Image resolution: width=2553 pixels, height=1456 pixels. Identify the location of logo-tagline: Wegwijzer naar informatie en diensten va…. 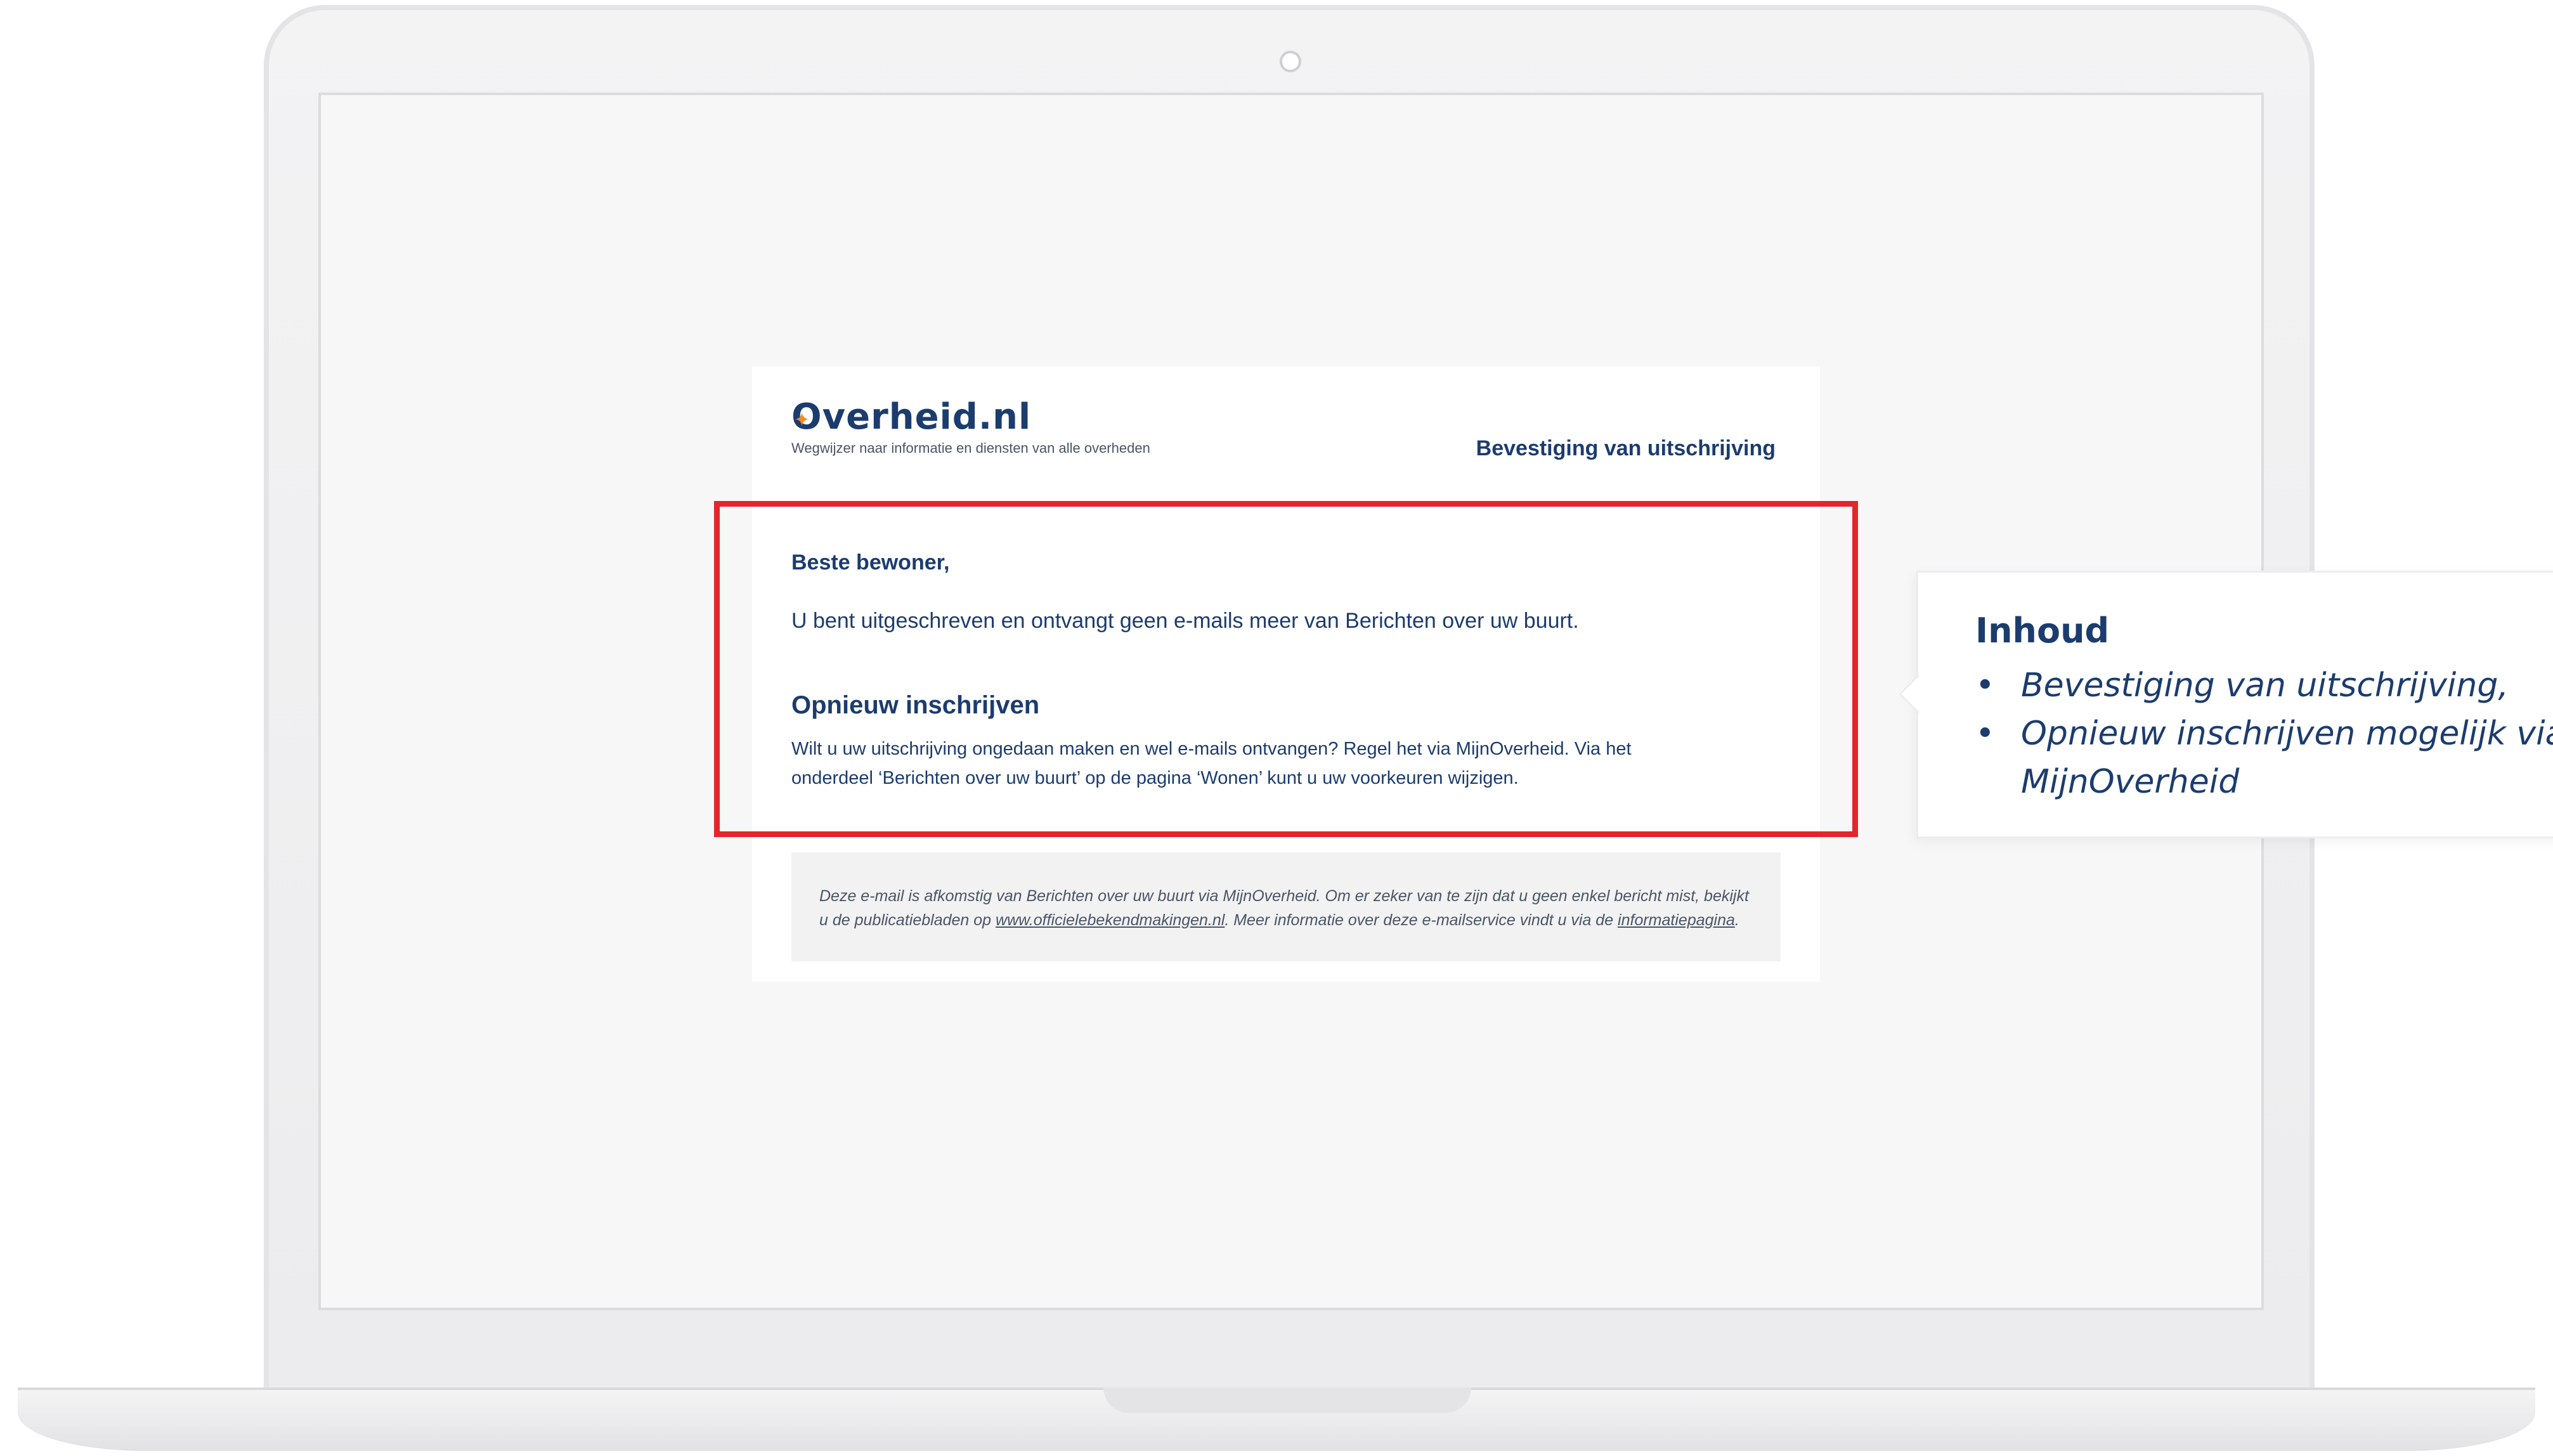
(970, 448).